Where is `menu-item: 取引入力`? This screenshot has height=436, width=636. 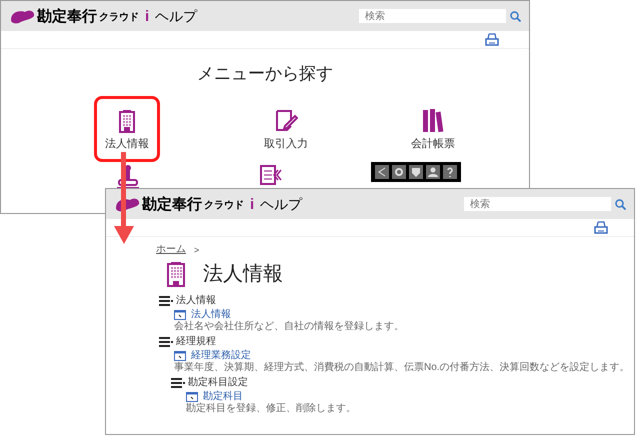 menu-item: 取引入力 is located at coordinates (286, 129).